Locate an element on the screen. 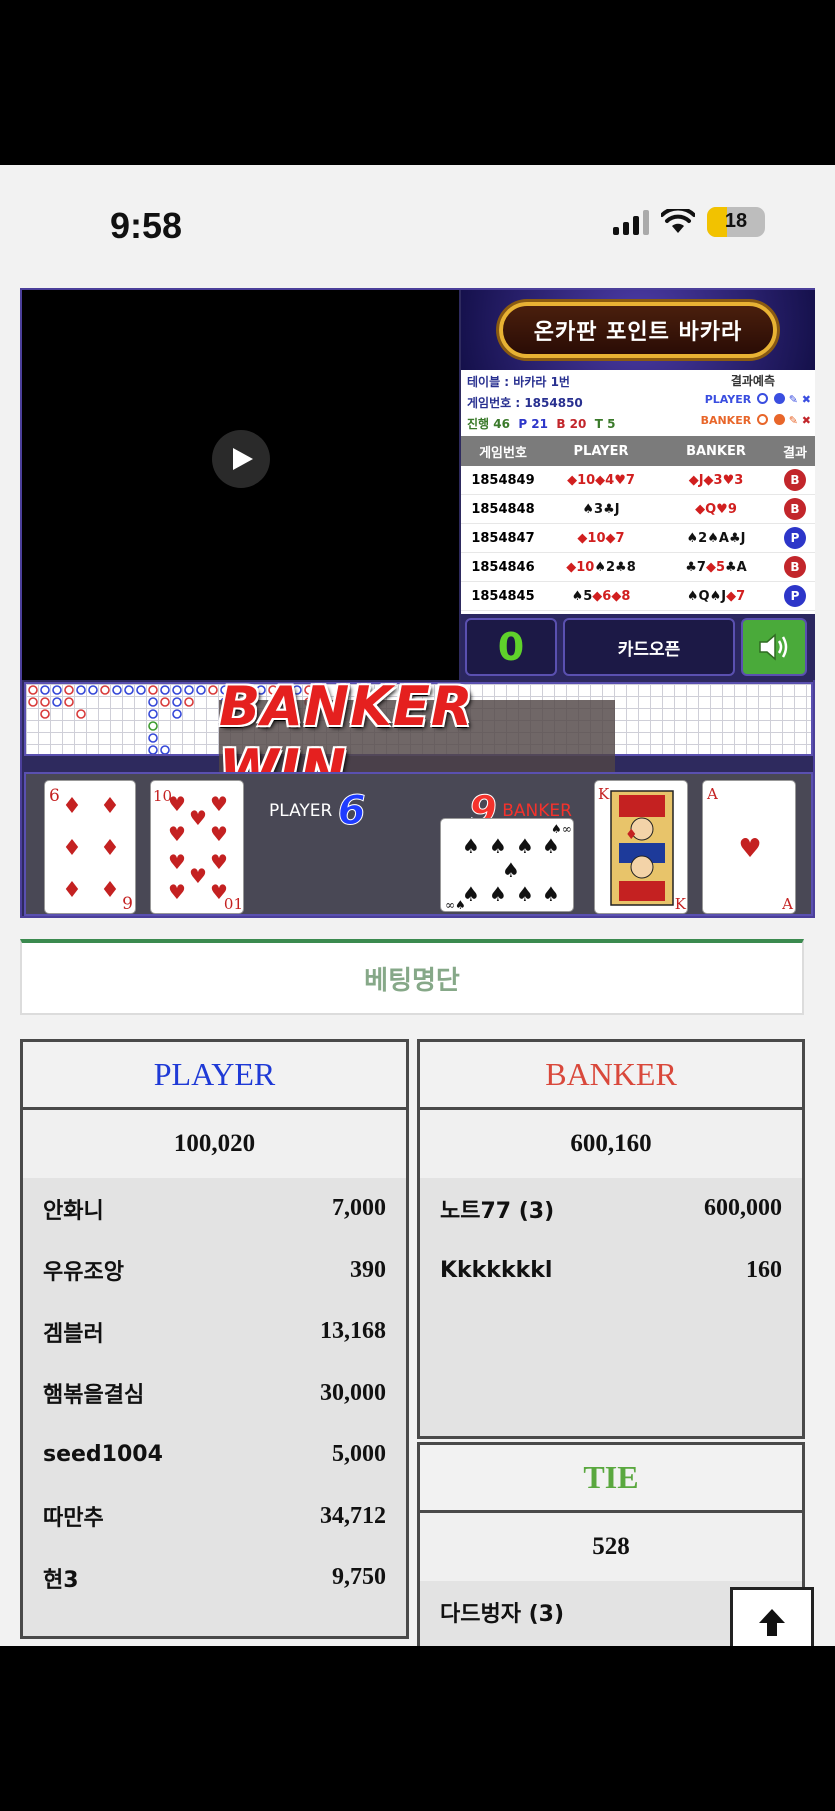  bet-row: 안화니 7,000 is located at coordinates (214, 1209).